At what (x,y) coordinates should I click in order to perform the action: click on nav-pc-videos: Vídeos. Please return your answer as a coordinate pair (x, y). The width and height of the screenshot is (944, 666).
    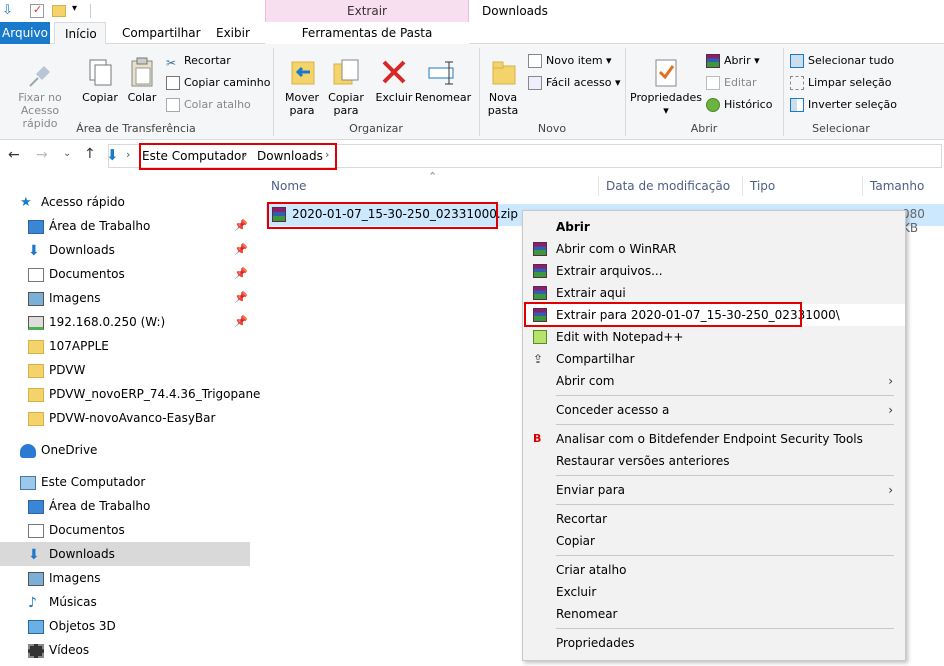
    Looking at the image, I should click on (58, 650).